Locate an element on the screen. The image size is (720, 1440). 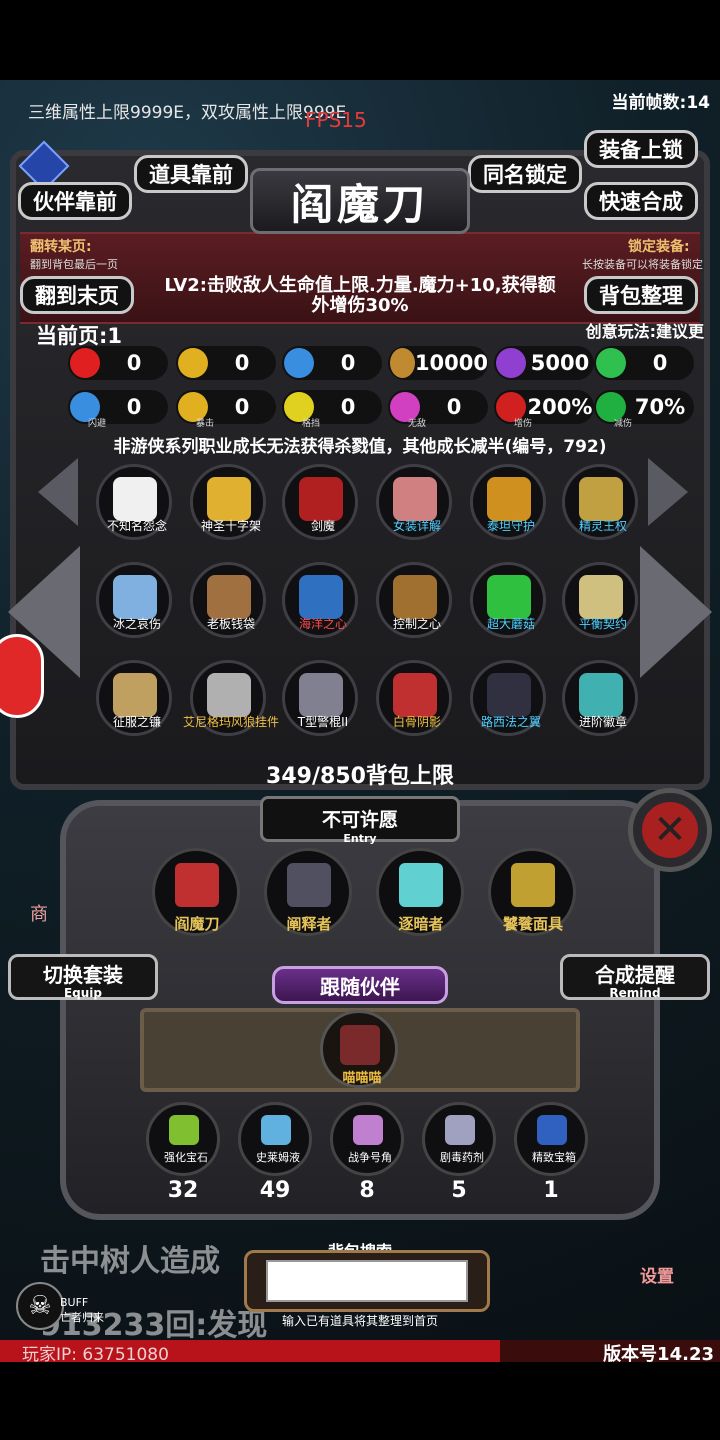
consumable-slot: 强化宝石 is located at coordinates (183, 1139).